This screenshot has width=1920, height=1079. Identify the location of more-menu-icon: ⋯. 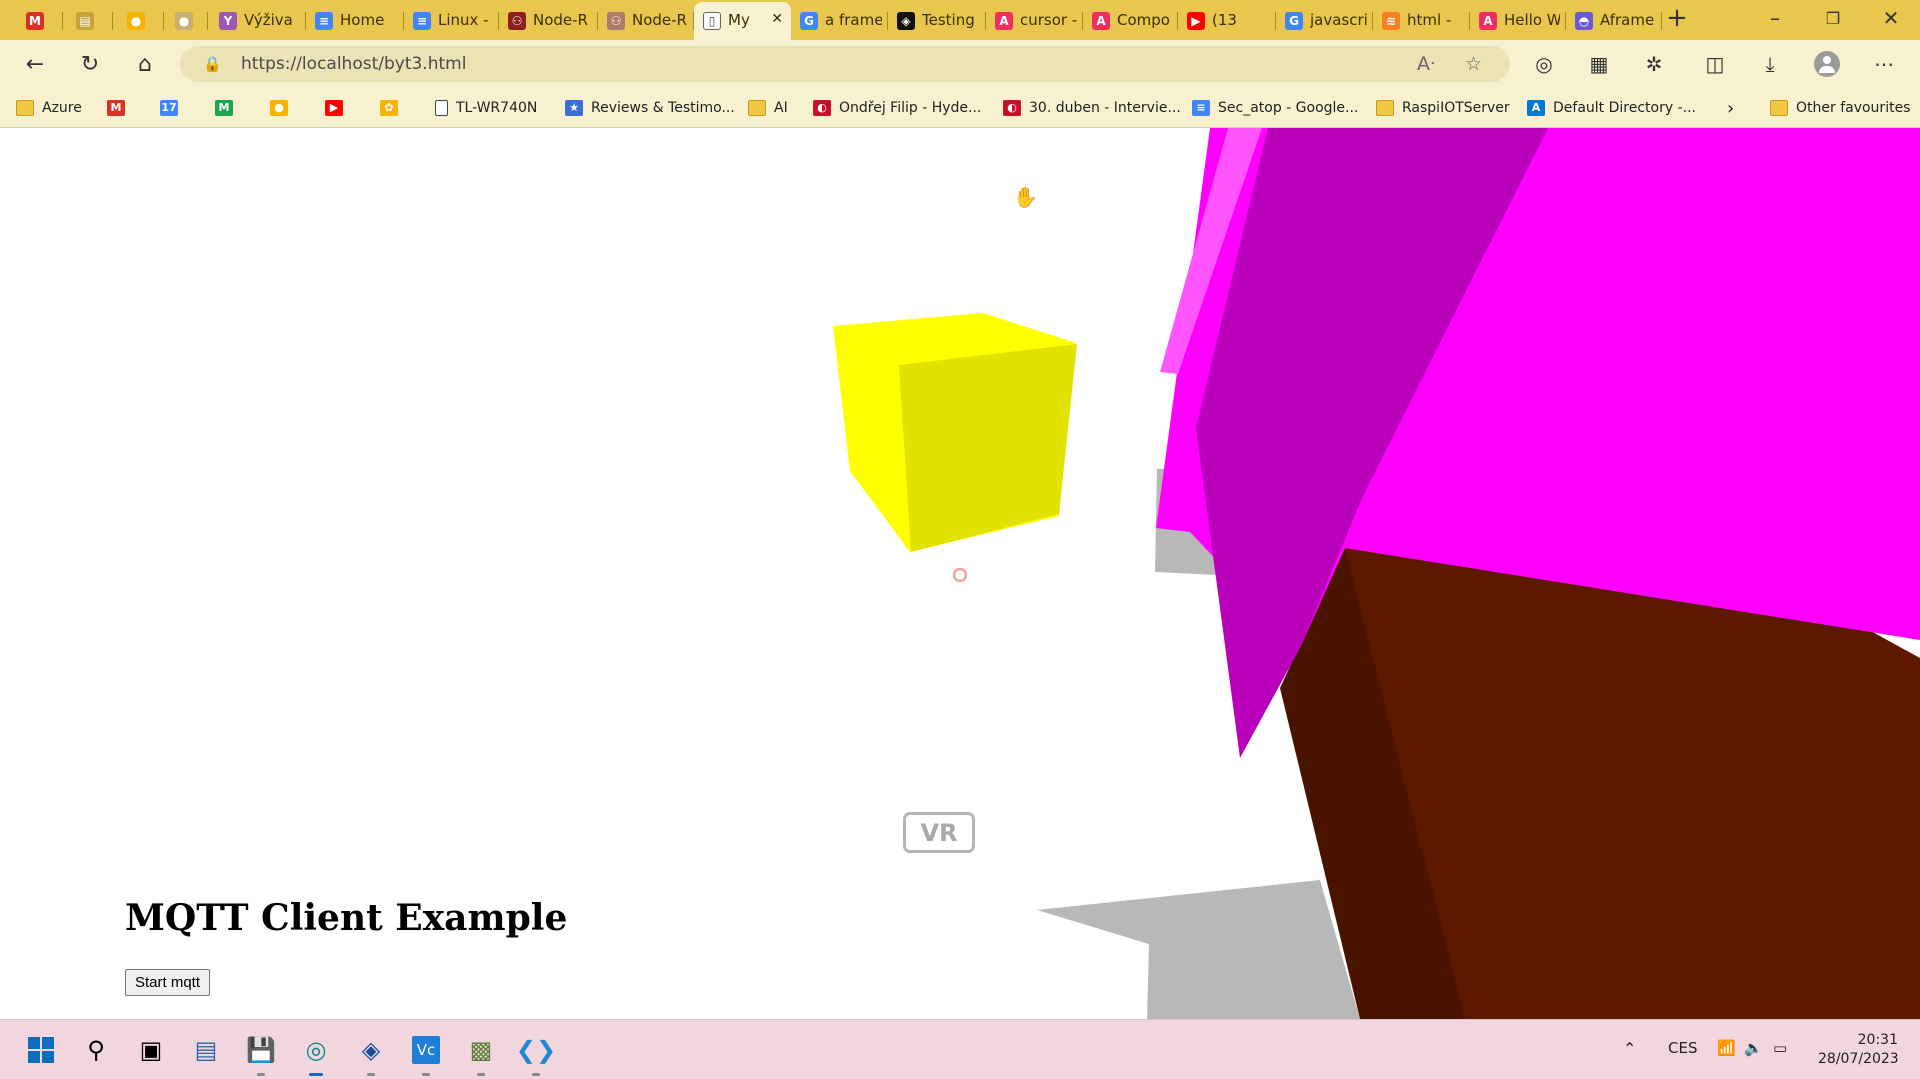
(1884, 64).